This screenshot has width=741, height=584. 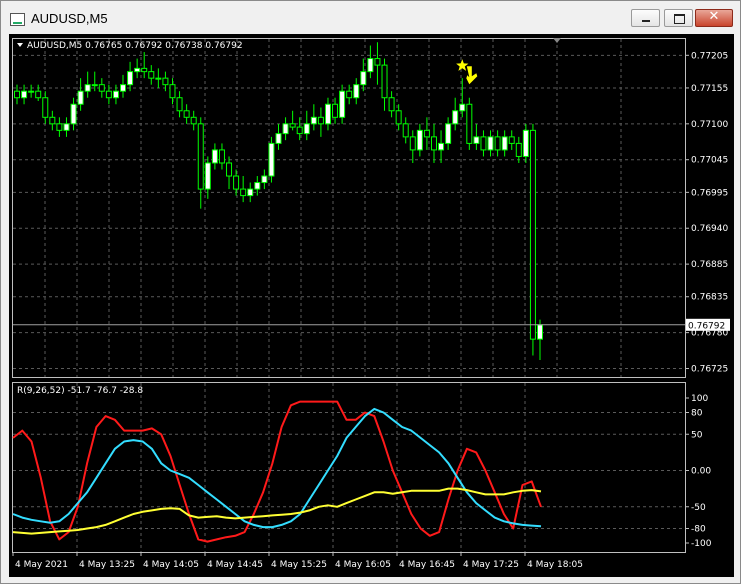 I want to click on close-button: ✕, so click(x=714, y=18).